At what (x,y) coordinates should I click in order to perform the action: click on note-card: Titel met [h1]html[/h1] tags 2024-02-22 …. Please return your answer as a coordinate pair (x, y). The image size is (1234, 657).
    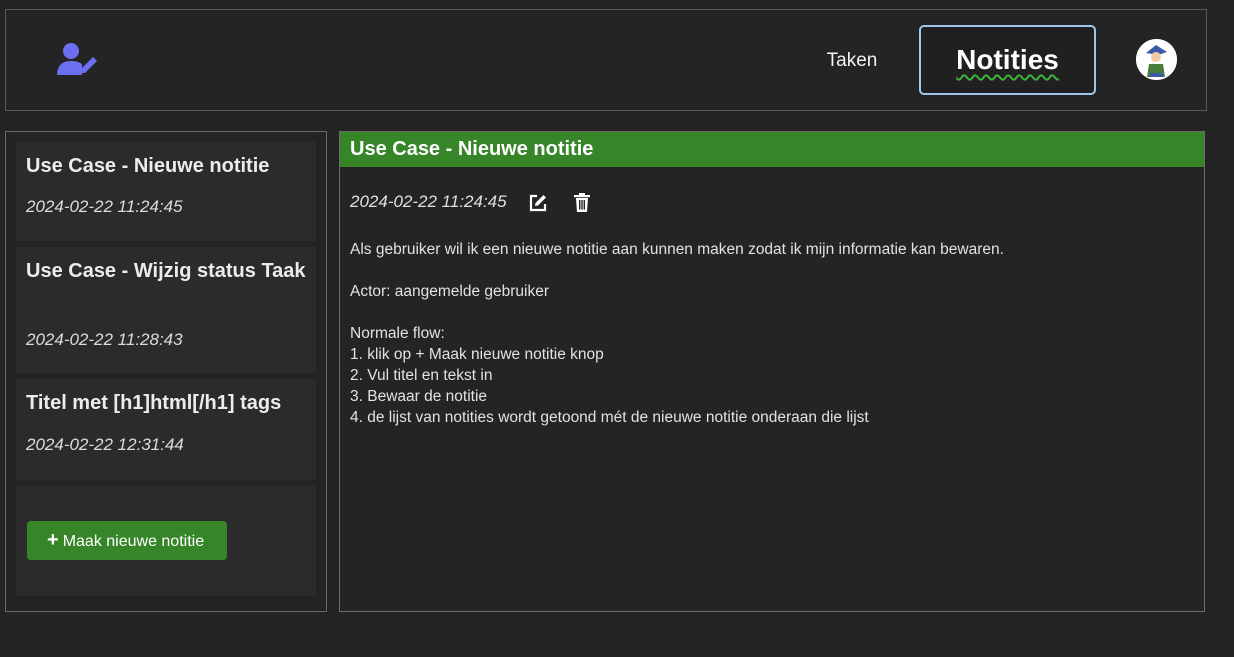
    Looking at the image, I should click on (166, 429).